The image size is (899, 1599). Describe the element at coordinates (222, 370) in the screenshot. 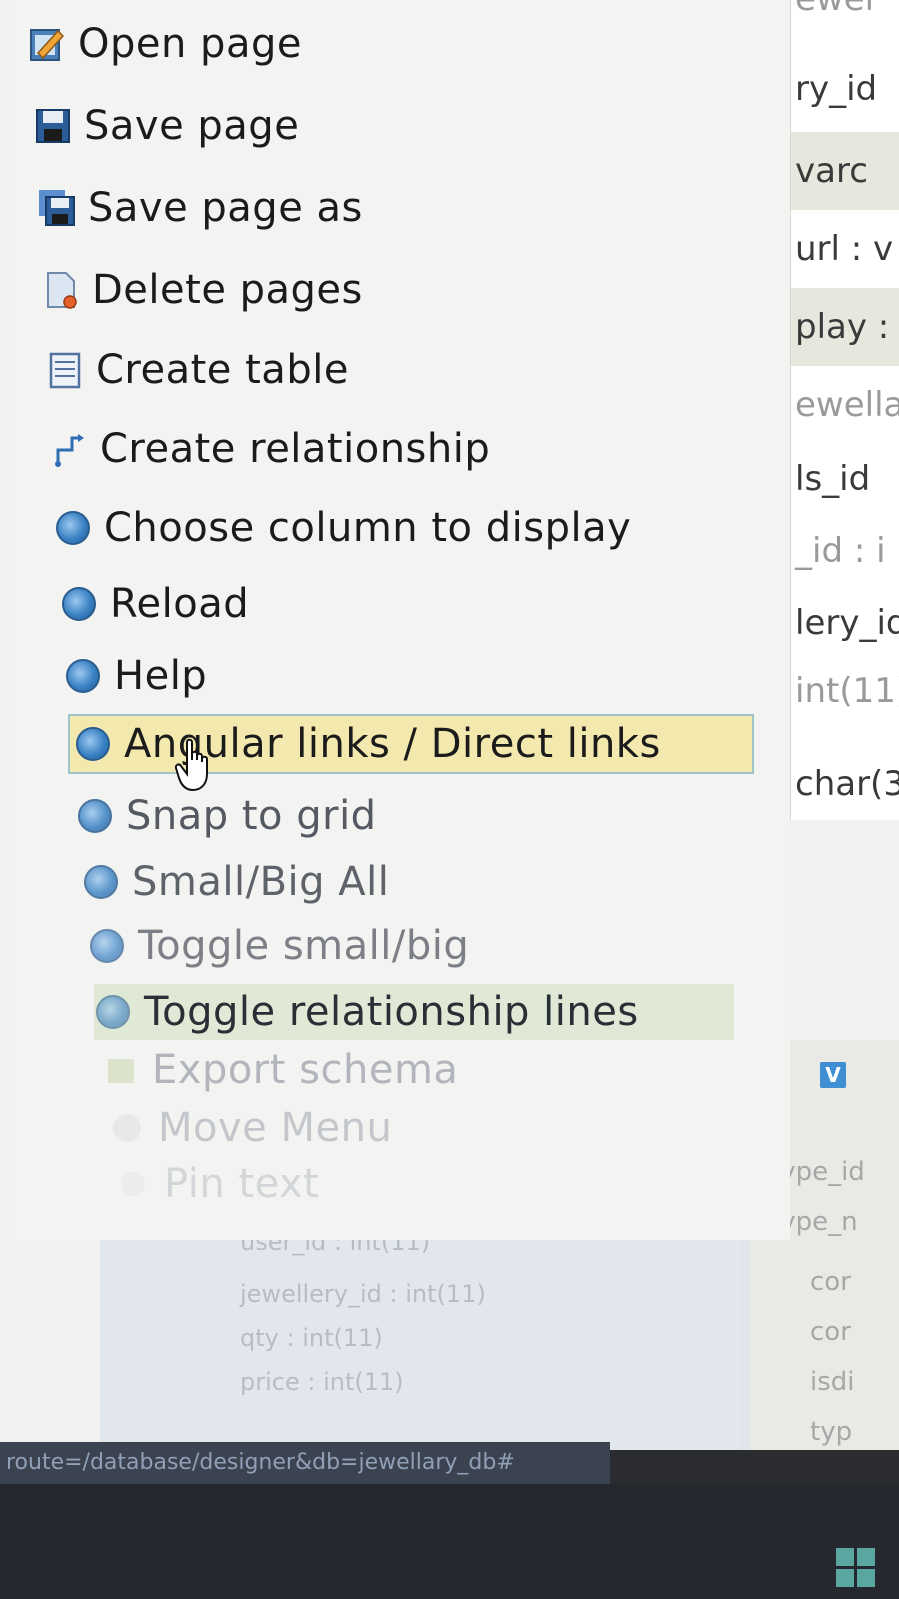

I see `menu-item-label: Create table` at that location.